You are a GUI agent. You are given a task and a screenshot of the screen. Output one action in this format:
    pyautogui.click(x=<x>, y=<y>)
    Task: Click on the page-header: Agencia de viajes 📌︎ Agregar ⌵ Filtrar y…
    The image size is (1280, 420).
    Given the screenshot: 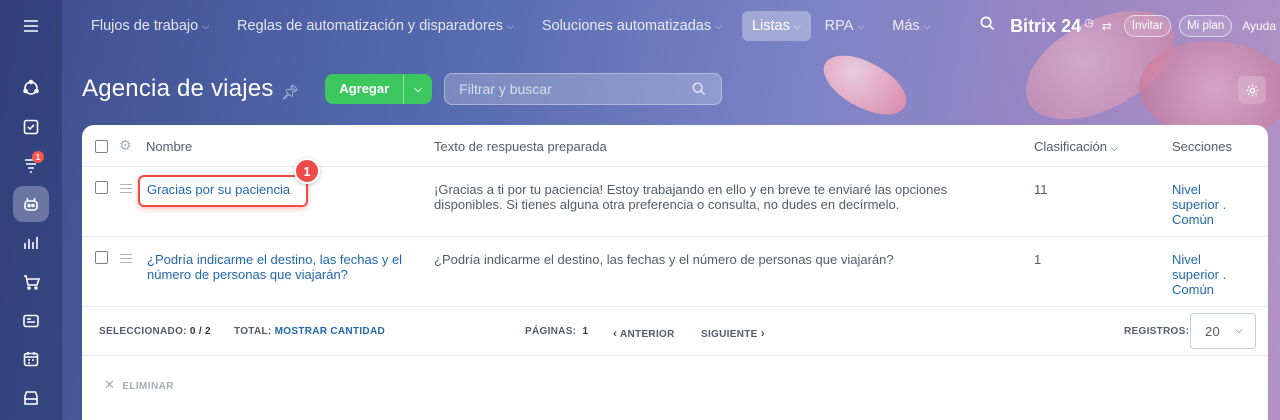 What is the action you would take?
    pyautogui.click(x=402, y=89)
    